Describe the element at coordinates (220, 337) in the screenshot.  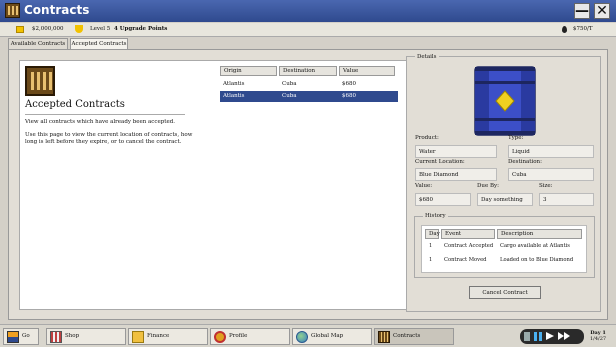
I see `medal-icon` at that location.